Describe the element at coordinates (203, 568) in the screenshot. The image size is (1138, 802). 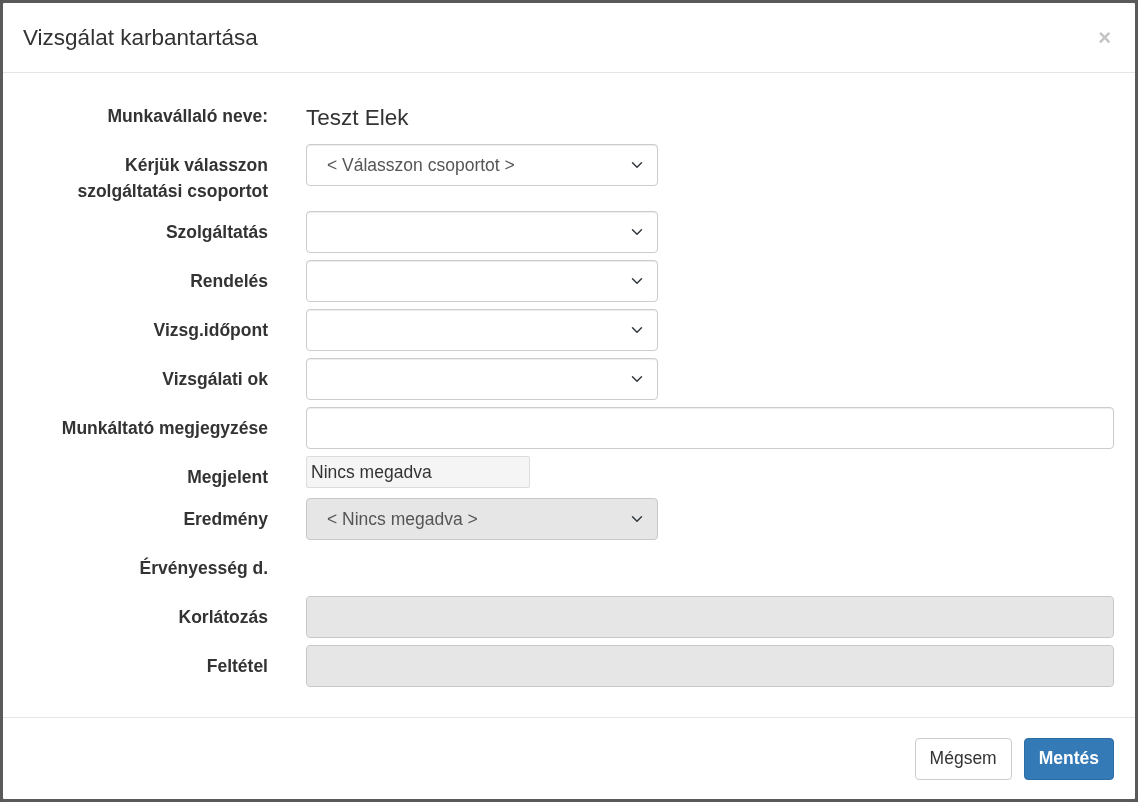
I see `field-label: Érvényesség d.` at that location.